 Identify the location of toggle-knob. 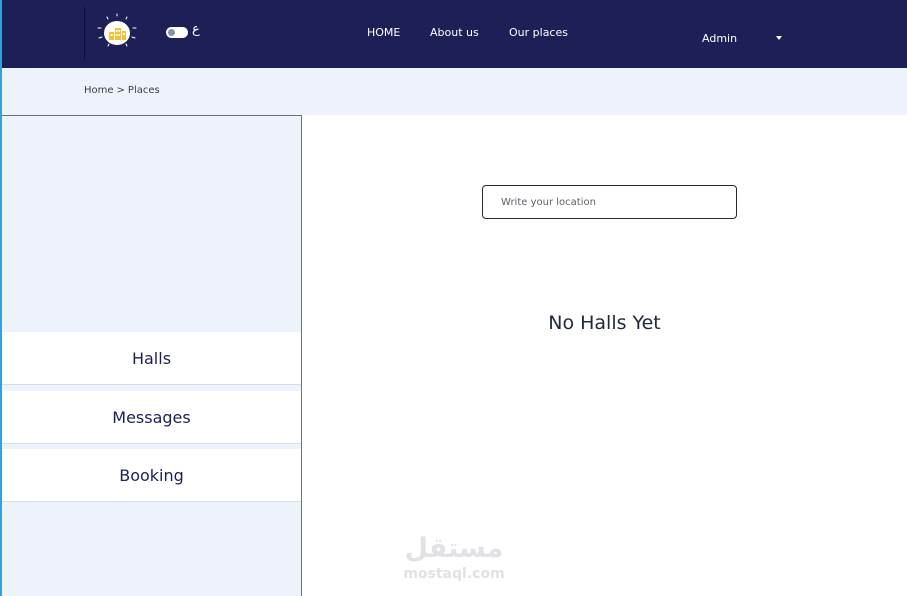
(171, 32).